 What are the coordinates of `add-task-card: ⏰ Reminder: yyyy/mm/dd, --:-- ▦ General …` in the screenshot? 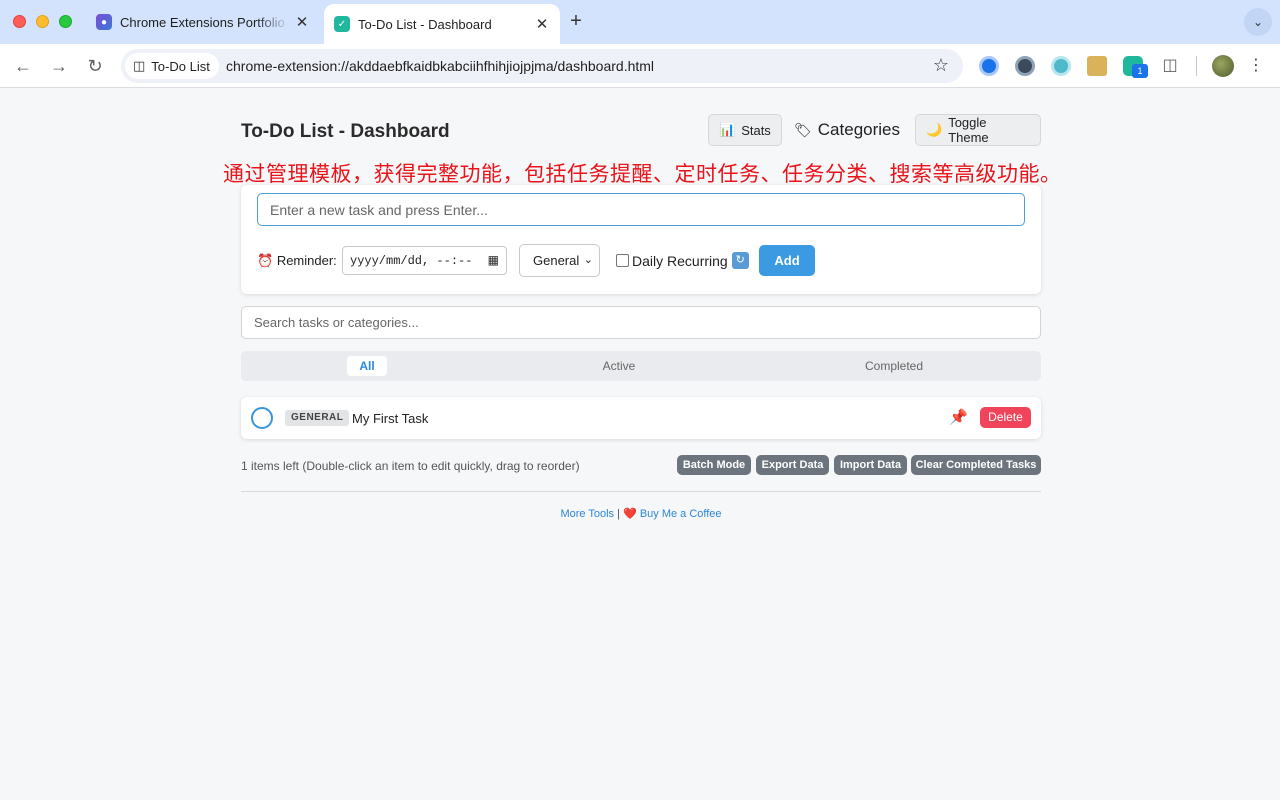 It's located at (641, 239).